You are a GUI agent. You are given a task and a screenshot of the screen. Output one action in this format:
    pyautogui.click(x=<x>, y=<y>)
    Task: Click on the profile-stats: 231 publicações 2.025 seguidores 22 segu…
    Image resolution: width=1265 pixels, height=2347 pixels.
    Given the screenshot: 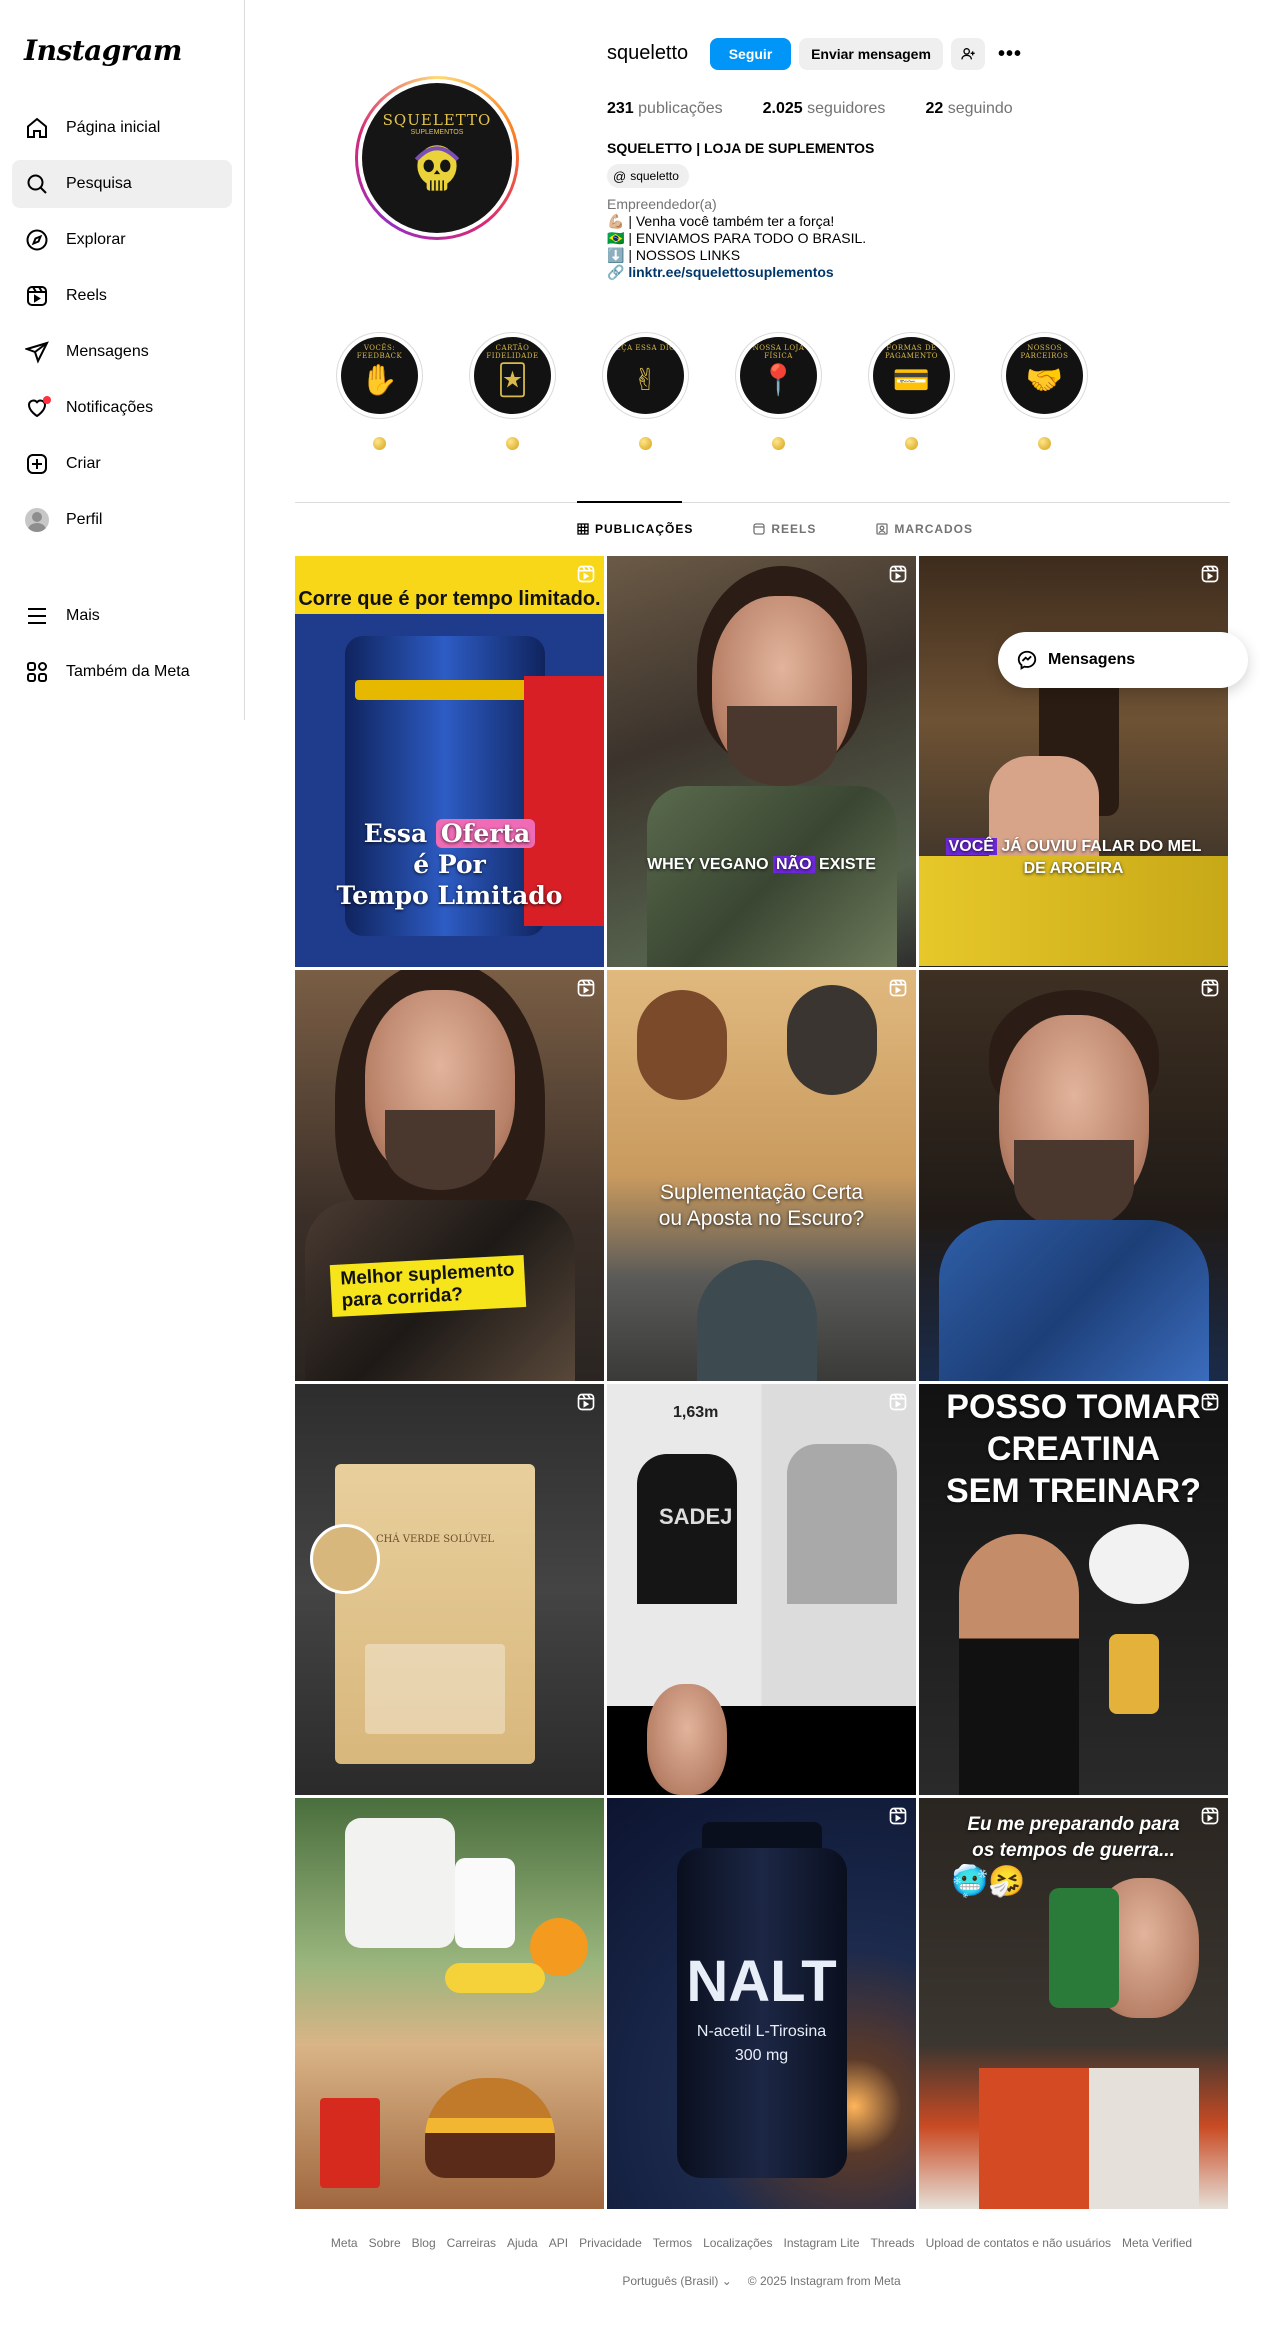 What is the action you would take?
    pyautogui.click(x=810, y=109)
    